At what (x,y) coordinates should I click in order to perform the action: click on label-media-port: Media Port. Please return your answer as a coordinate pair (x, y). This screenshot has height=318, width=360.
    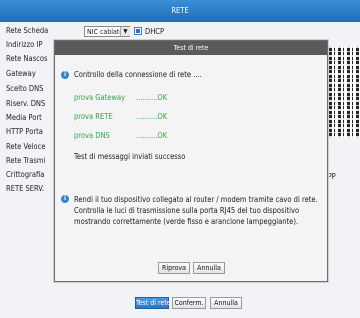
    Looking at the image, I should click on (24, 117).